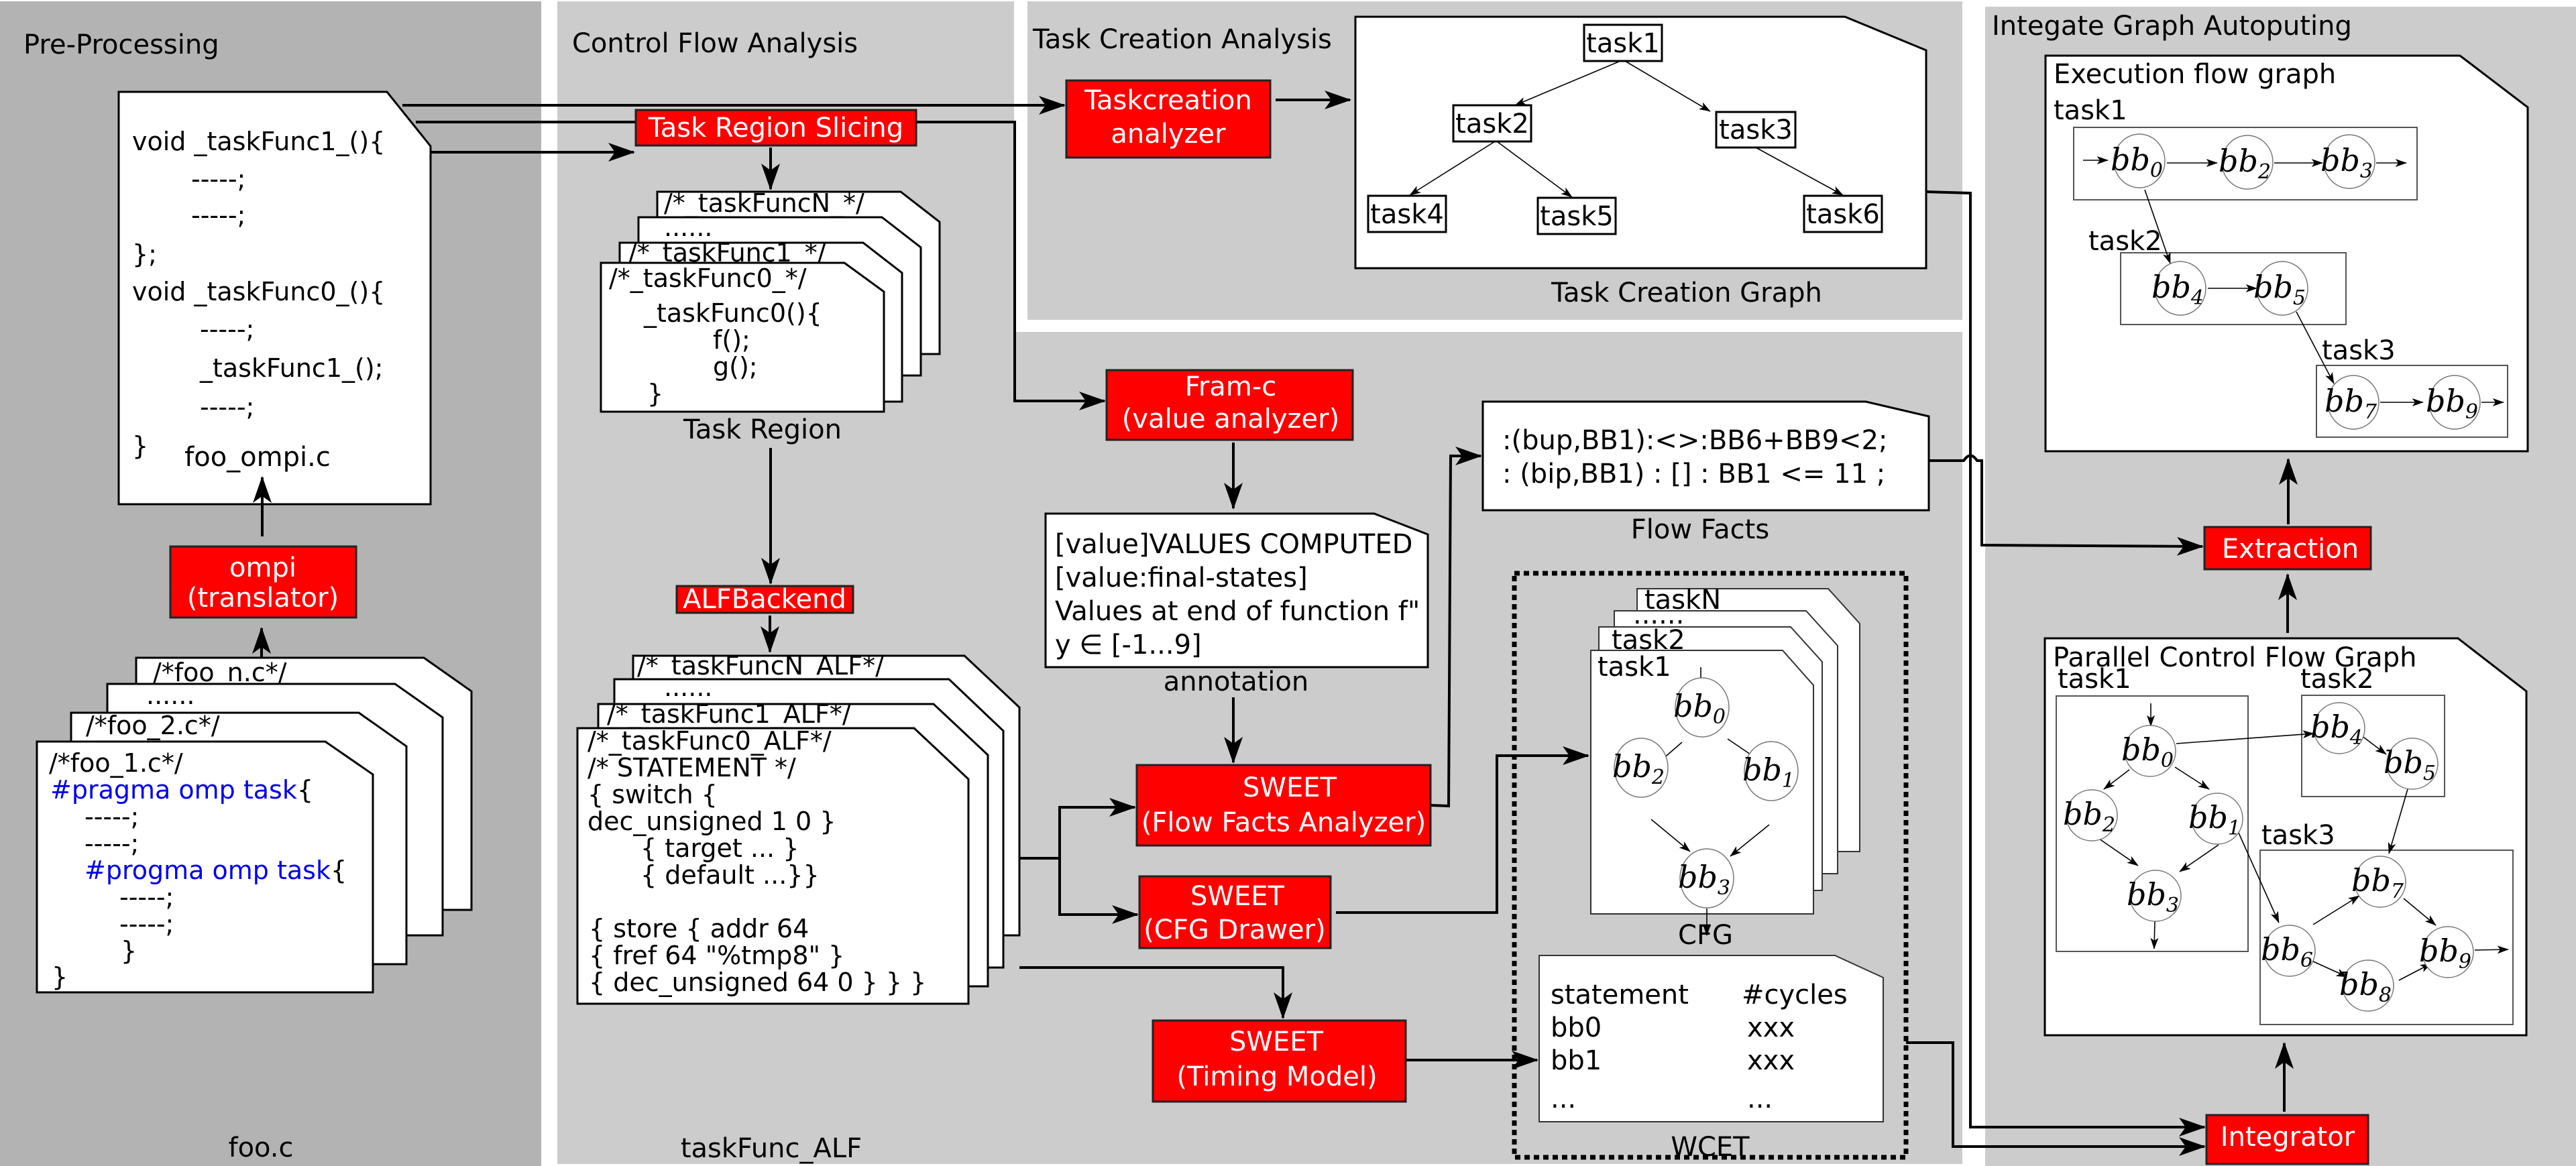 The height and width of the screenshot is (1166, 2576). I want to click on task-creation-graph-label: Task Creation Graph, so click(1686, 293).